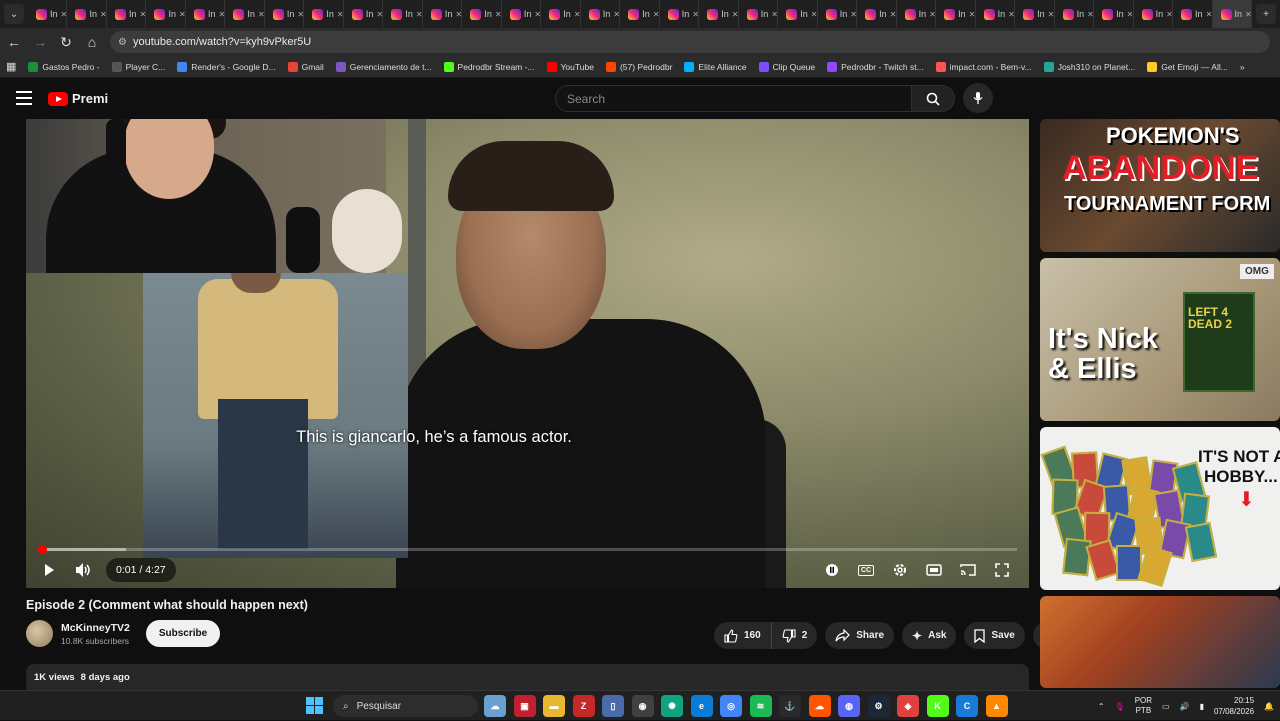  What do you see at coordinates (878, 706) in the screenshot?
I see `steam-icon: ⚙` at bounding box center [878, 706].